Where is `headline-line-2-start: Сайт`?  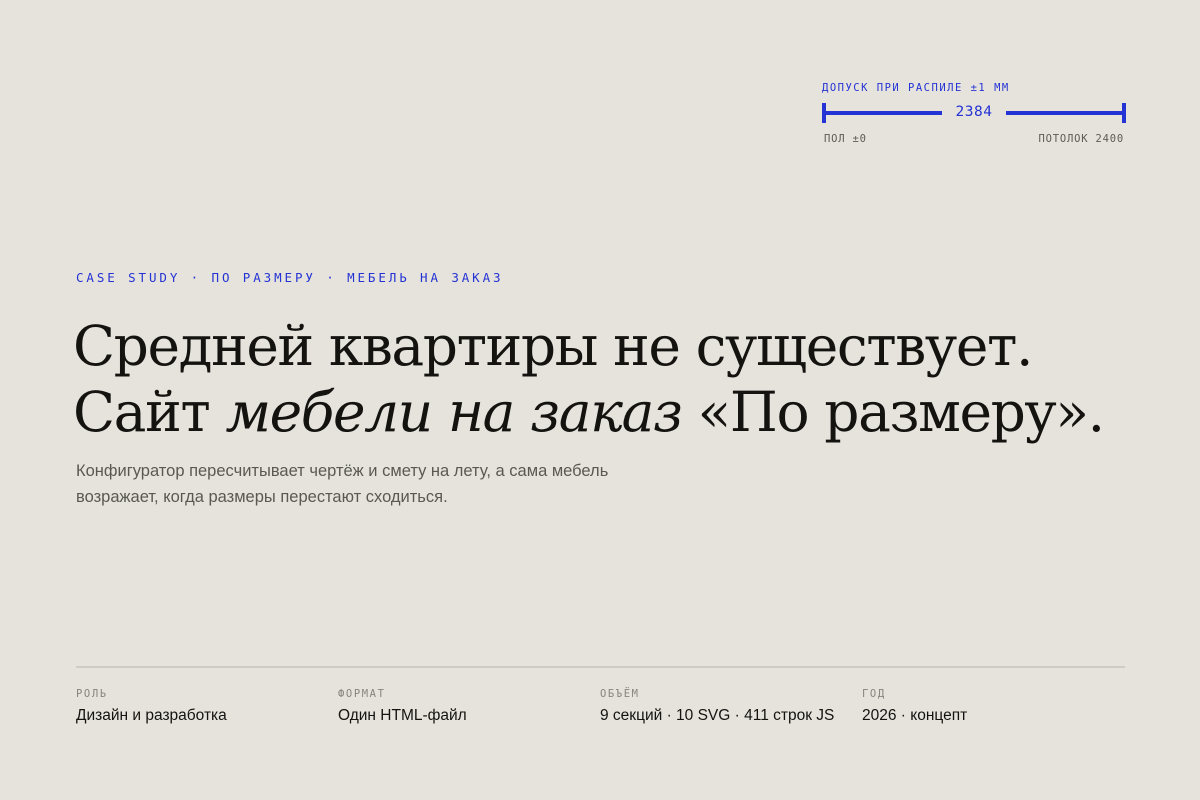
headline-line-2-start: Сайт is located at coordinates (149, 412).